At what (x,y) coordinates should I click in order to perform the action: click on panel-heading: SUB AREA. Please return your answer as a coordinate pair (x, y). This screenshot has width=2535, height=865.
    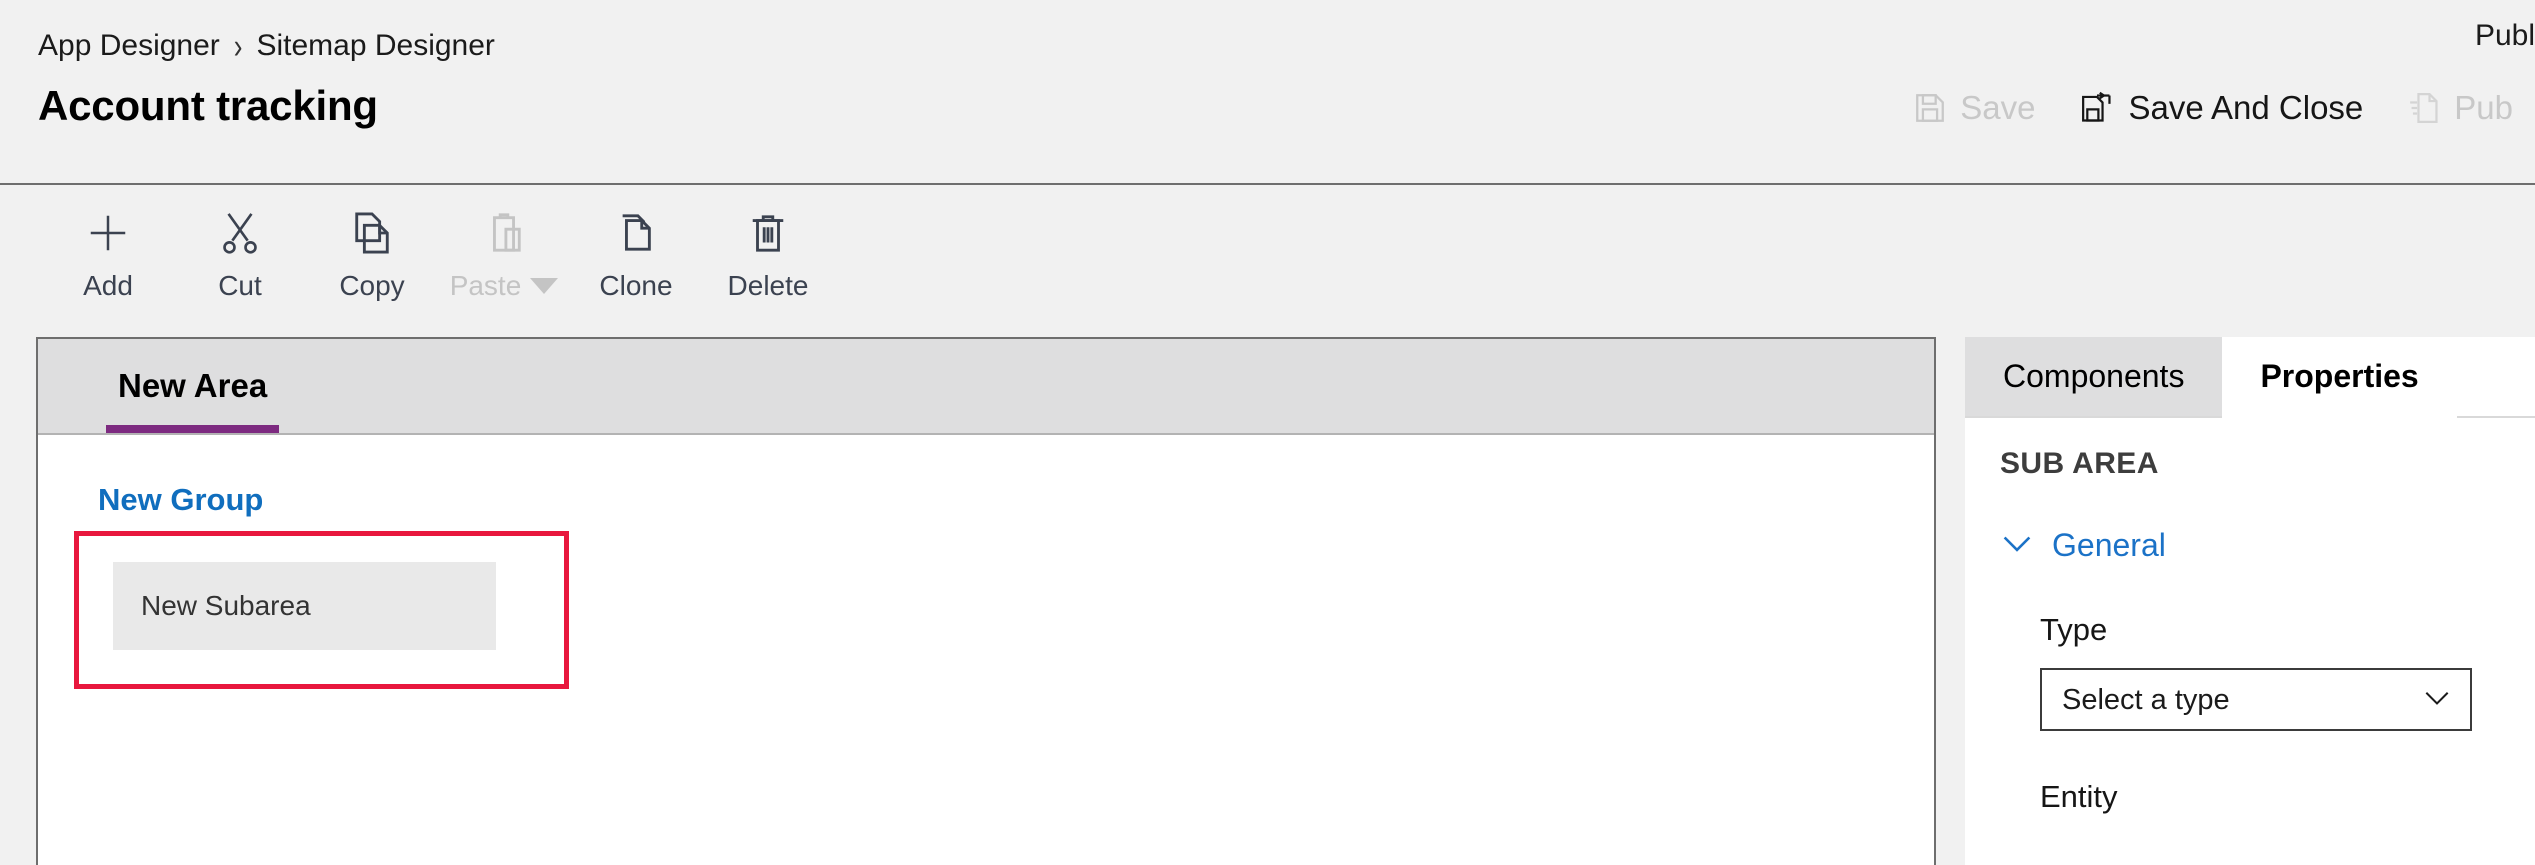
    Looking at the image, I should click on (2079, 463).